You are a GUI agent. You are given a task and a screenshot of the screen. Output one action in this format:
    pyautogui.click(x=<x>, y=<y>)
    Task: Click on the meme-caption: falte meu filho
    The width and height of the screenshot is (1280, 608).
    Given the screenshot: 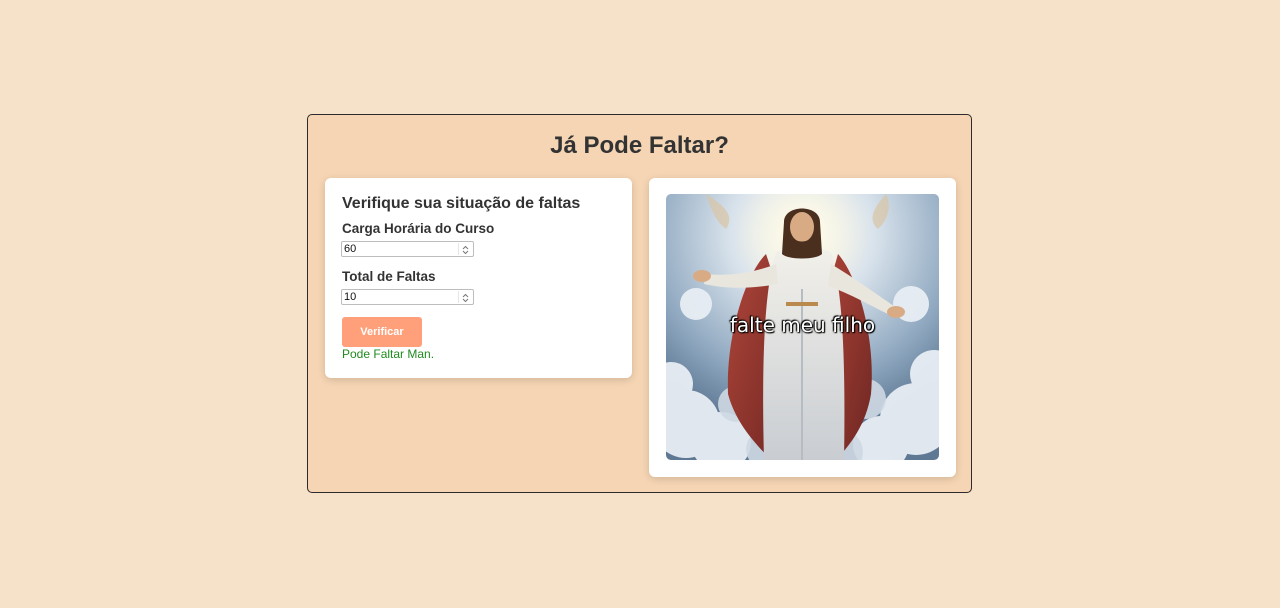 What is the action you would take?
    pyautogui.click(x=802, y=325)
    